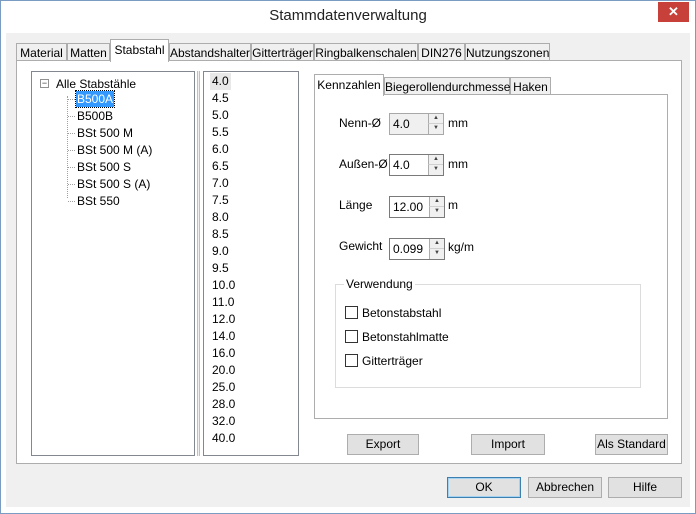  I want to click on diameter-item: 4.5, so click(220, 98).